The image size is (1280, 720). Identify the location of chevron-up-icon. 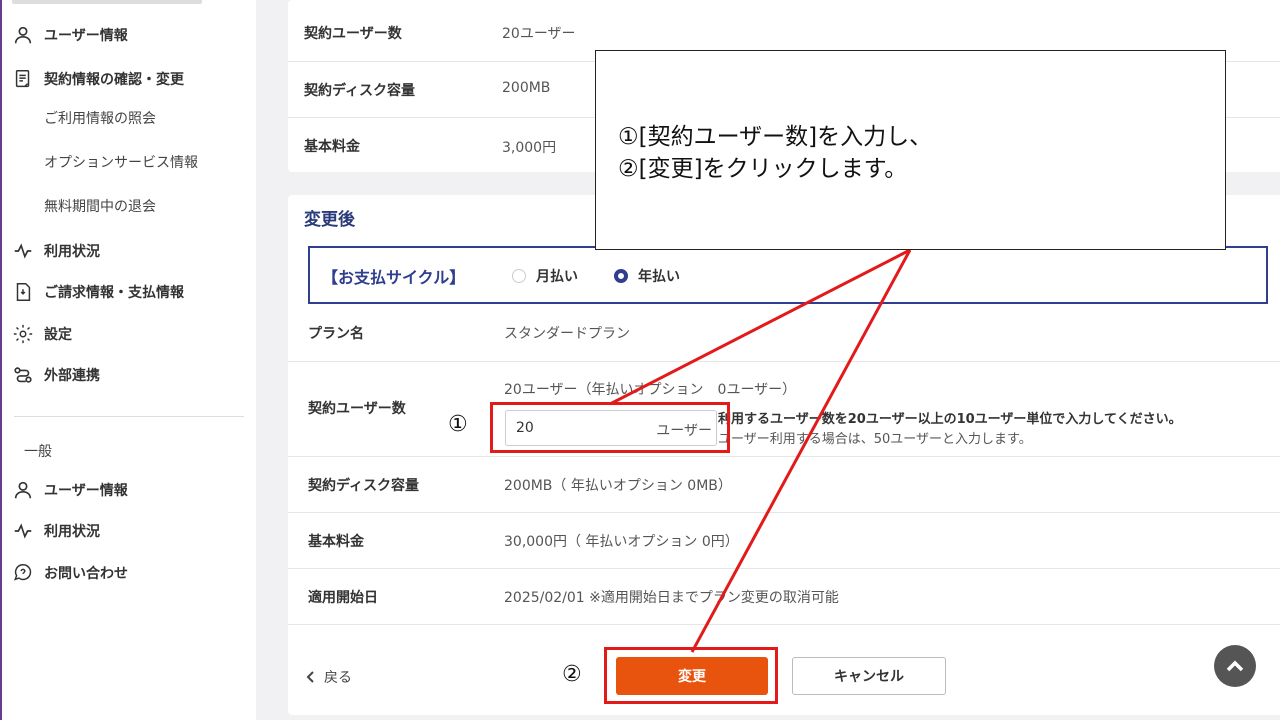
(1235, 666).